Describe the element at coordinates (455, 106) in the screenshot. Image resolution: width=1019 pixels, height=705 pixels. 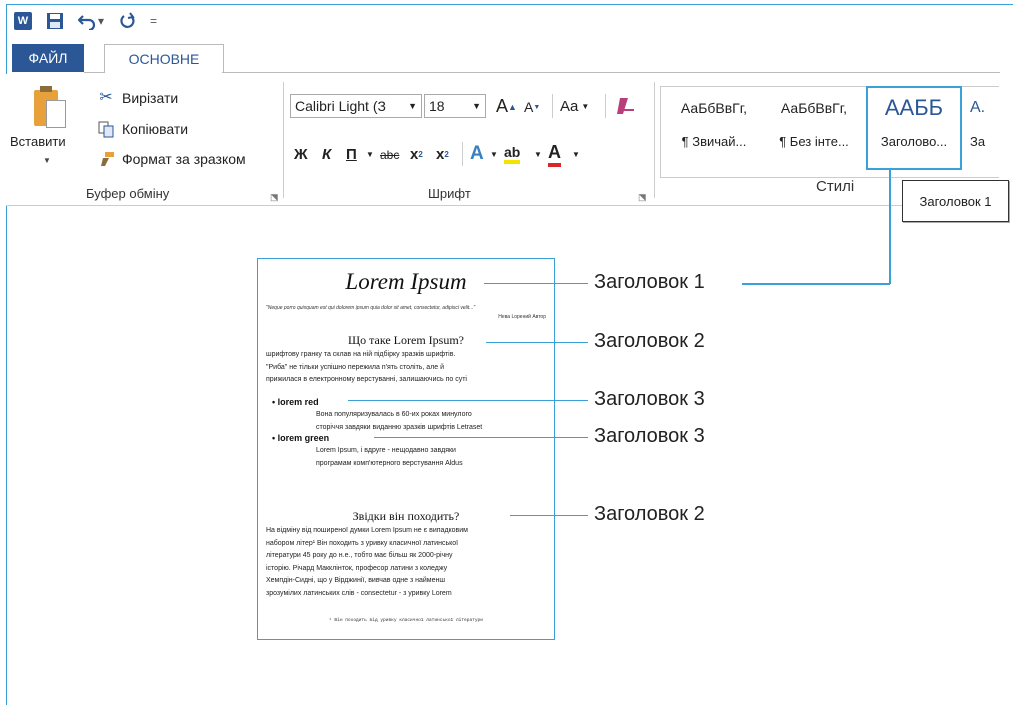
I see `font-size-box: 18 ▼` at that location.